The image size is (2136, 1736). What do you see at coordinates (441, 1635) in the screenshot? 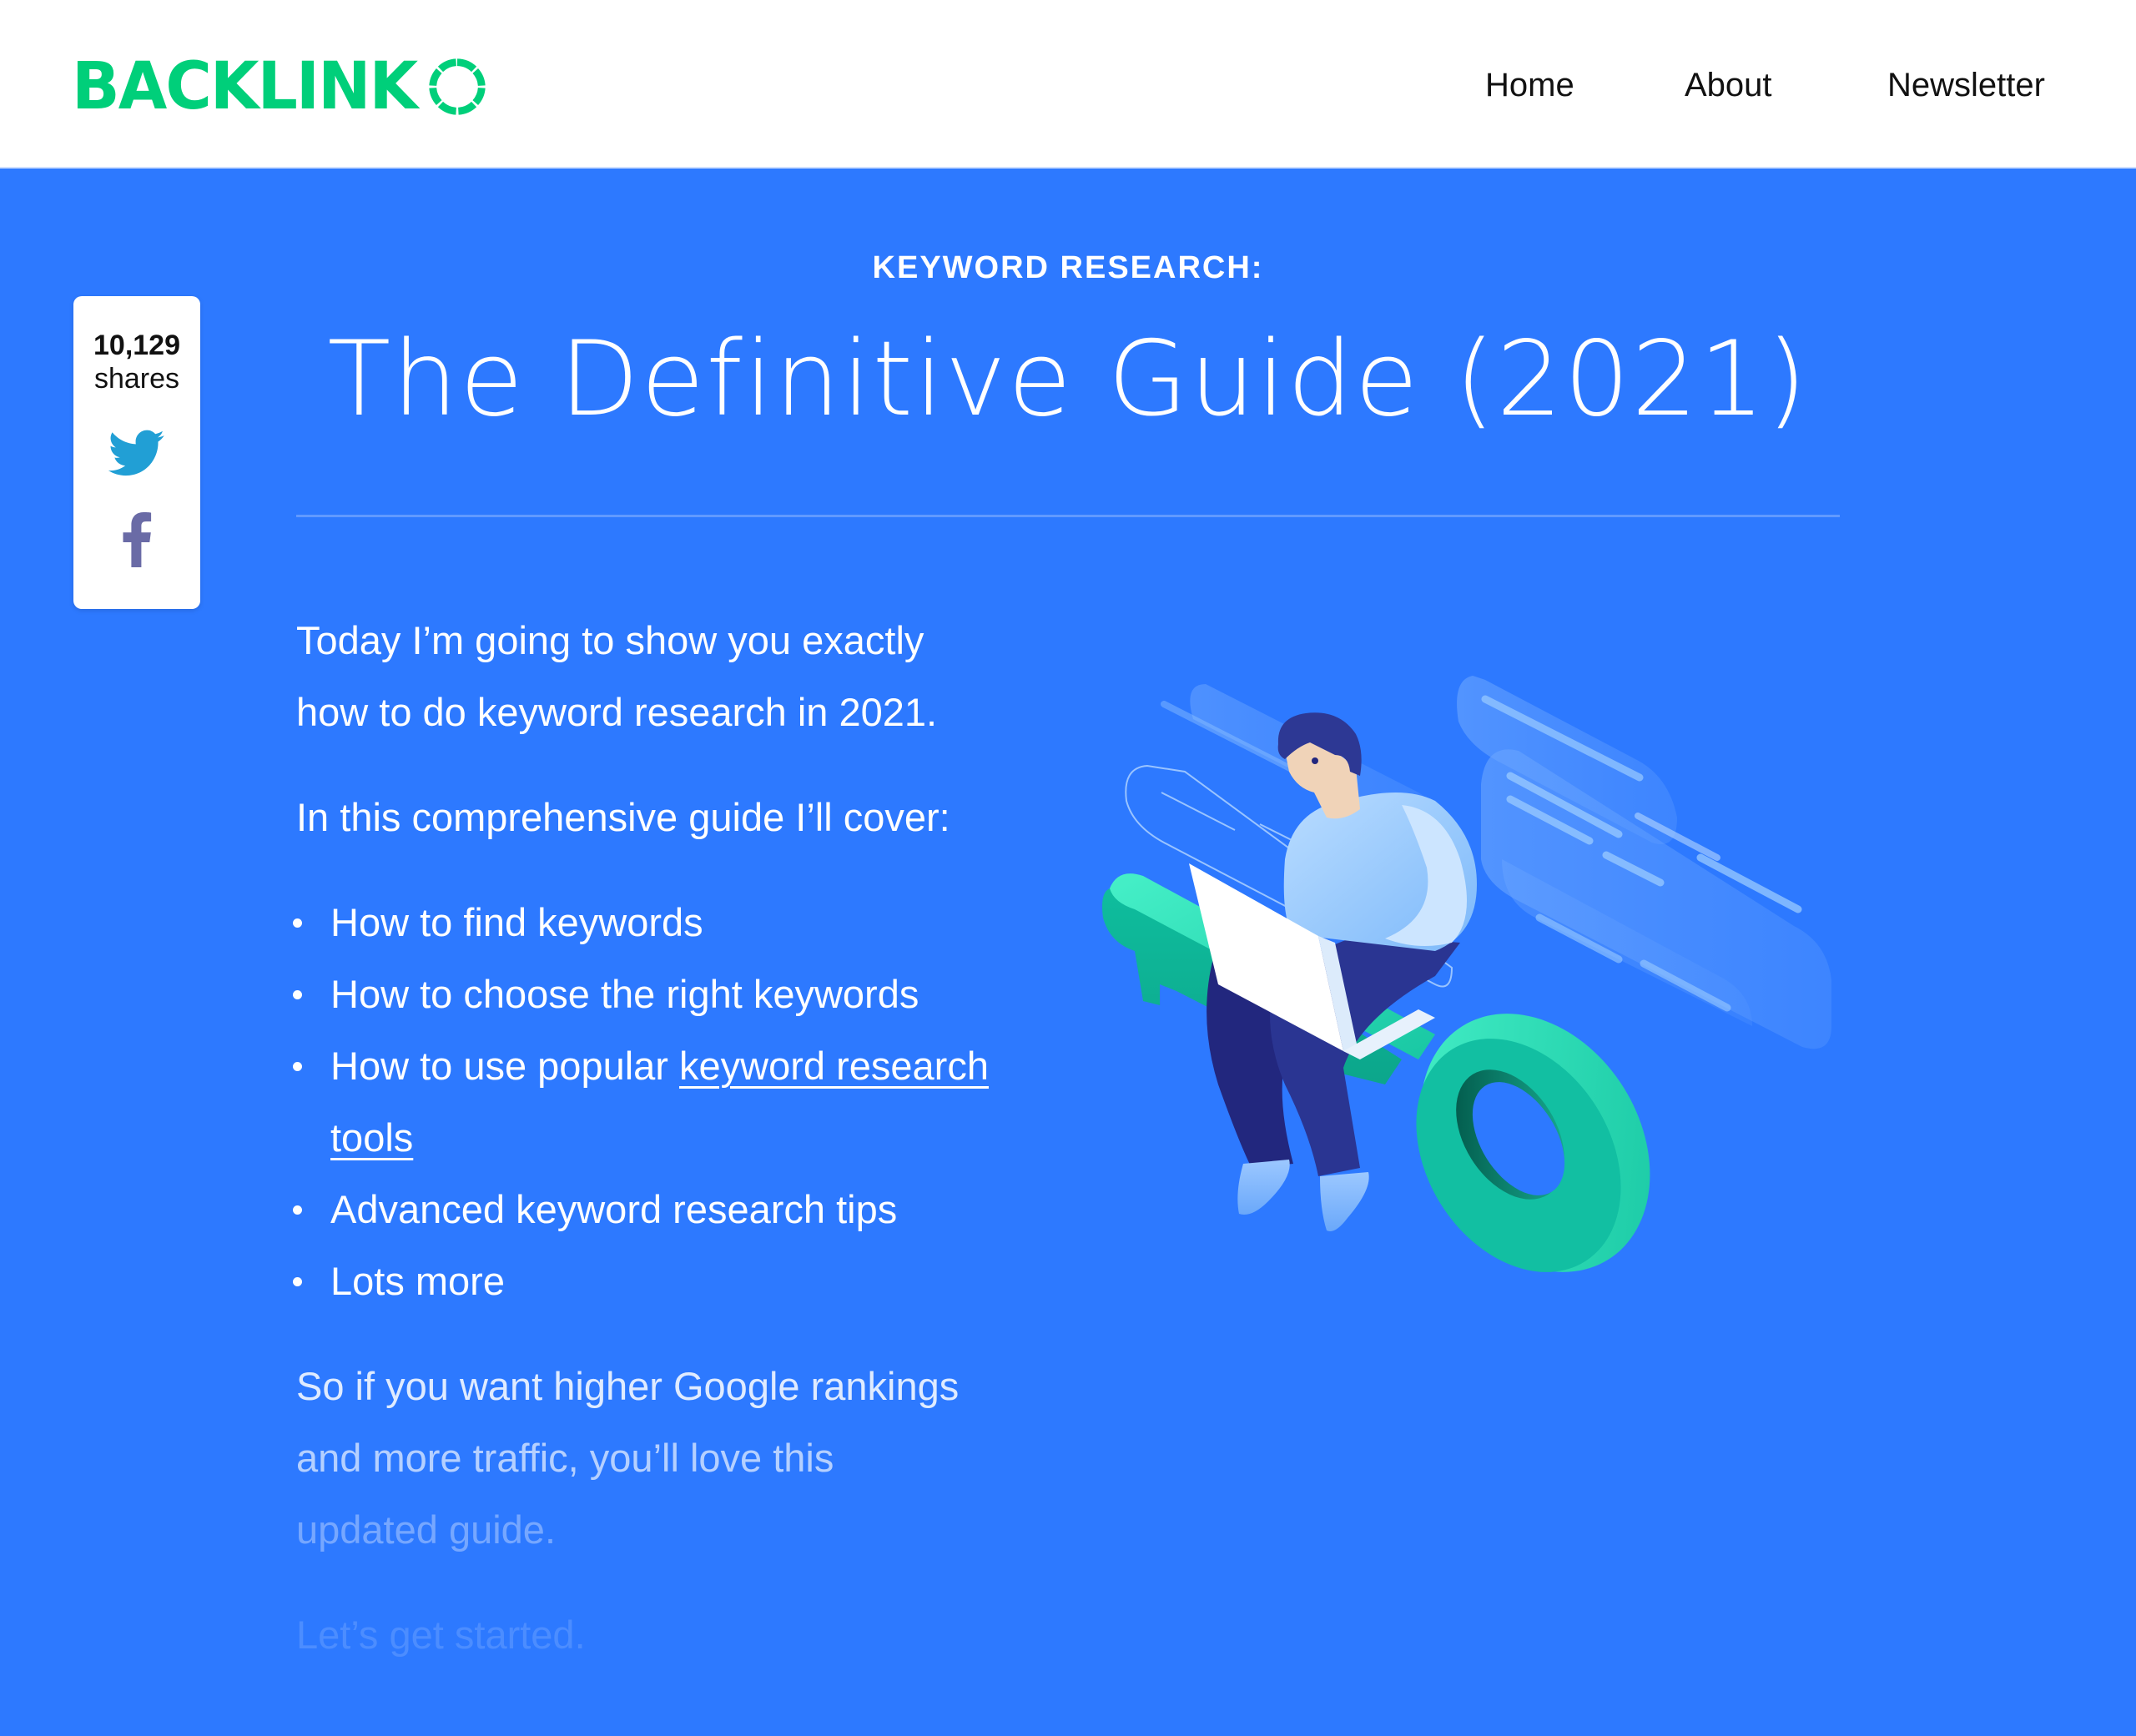
I see `start-paragraph: Let’s get started.` at bounding box center [441, 1635].